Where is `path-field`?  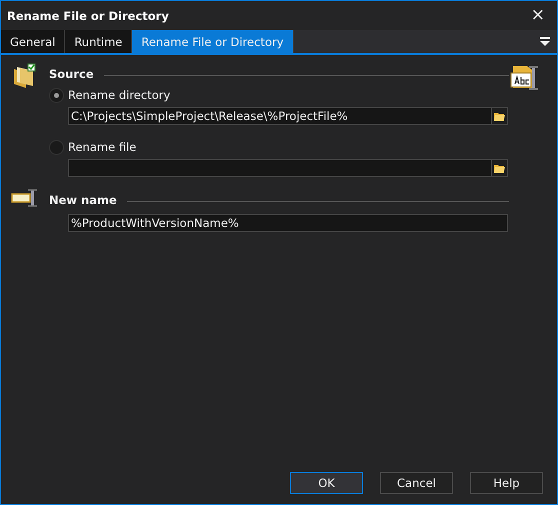
path-field is located at coordinates (280, 168).